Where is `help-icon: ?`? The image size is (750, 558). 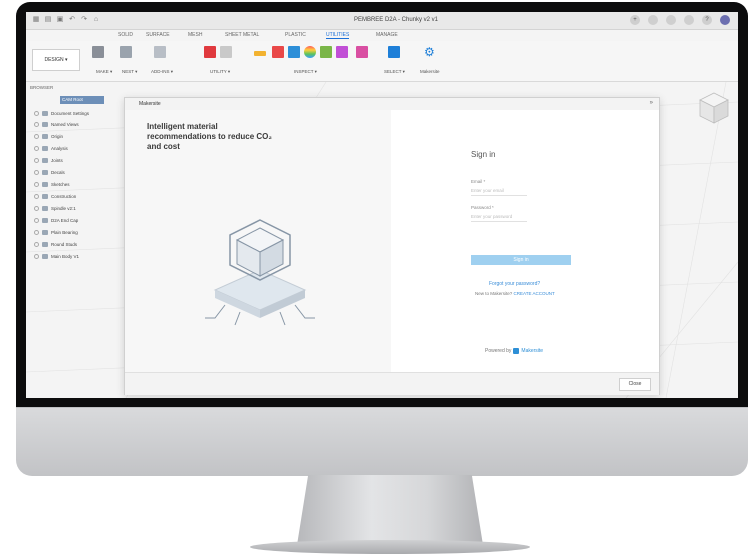 help-icon: ? is located at coordinates (707, 20).